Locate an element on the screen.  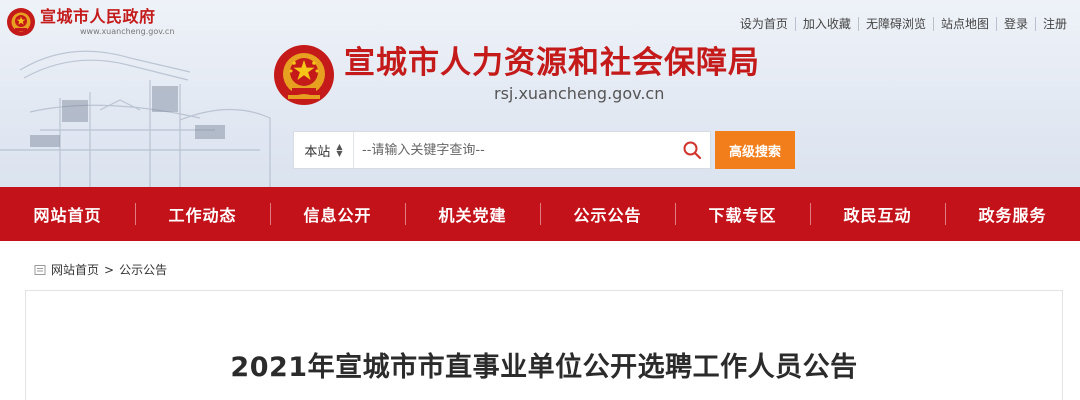
main-nav: 网站首页 工作动态 信息公开 机关党建 公示公告 下载专区 政民互动 政务服务 is located at coordinates (540, 214).